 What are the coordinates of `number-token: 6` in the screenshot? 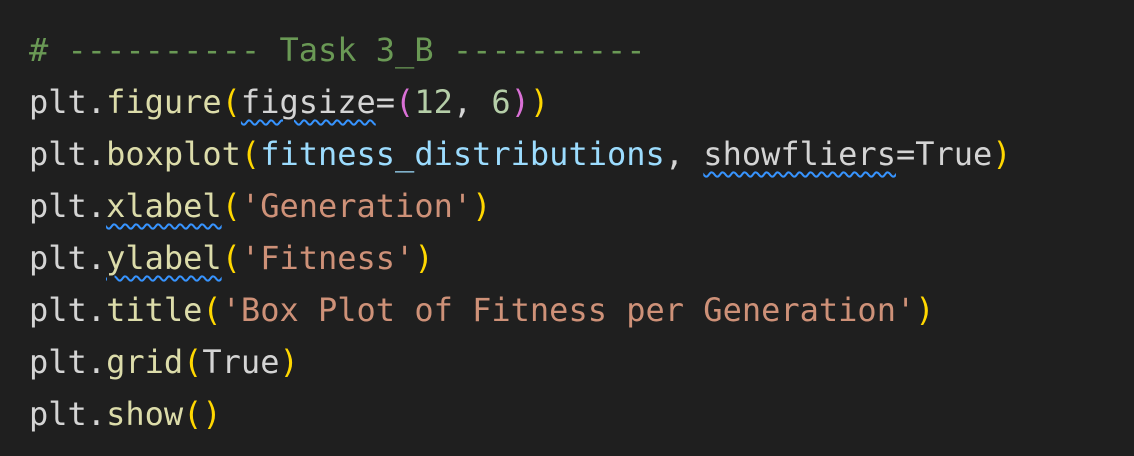 It's located at (501, 102).